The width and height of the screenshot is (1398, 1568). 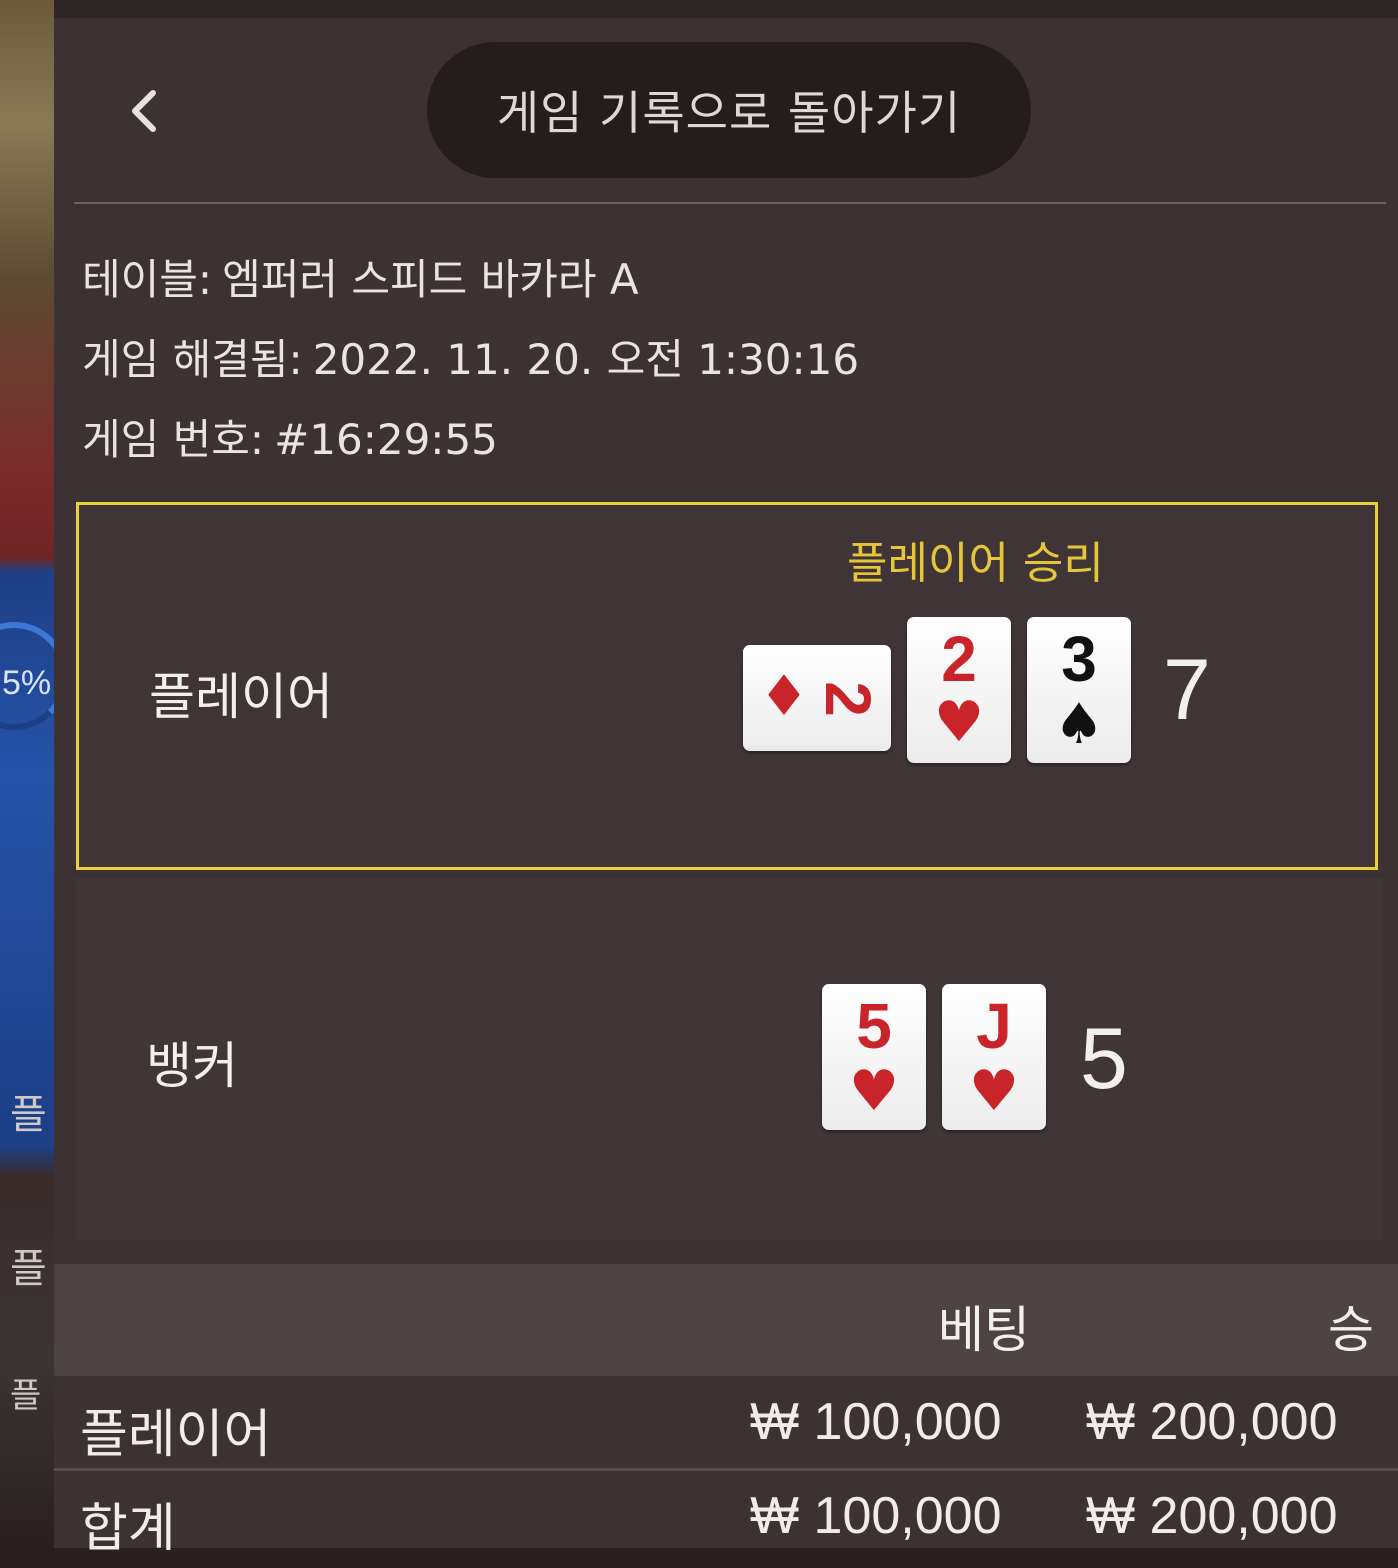 I want to click on table-label: 테이블:, so click(x=147, y=279).